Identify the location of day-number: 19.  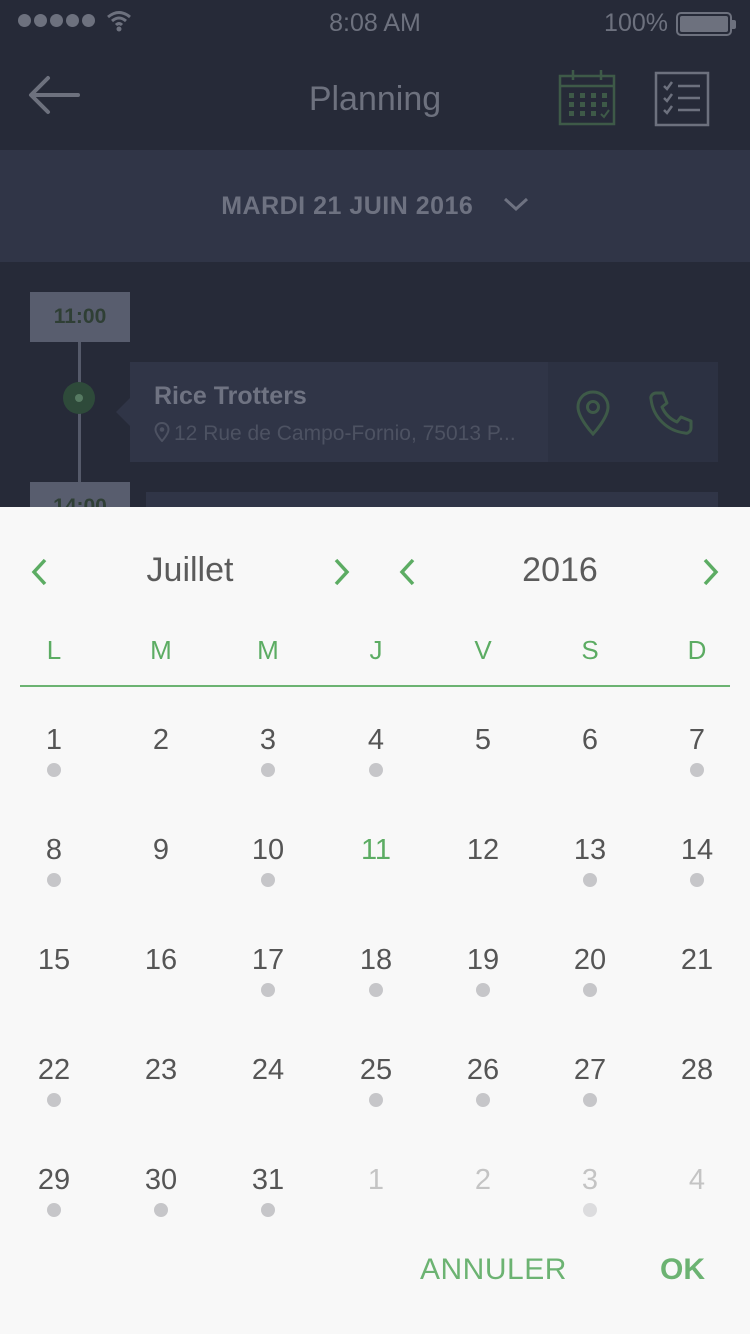
(483, 960).